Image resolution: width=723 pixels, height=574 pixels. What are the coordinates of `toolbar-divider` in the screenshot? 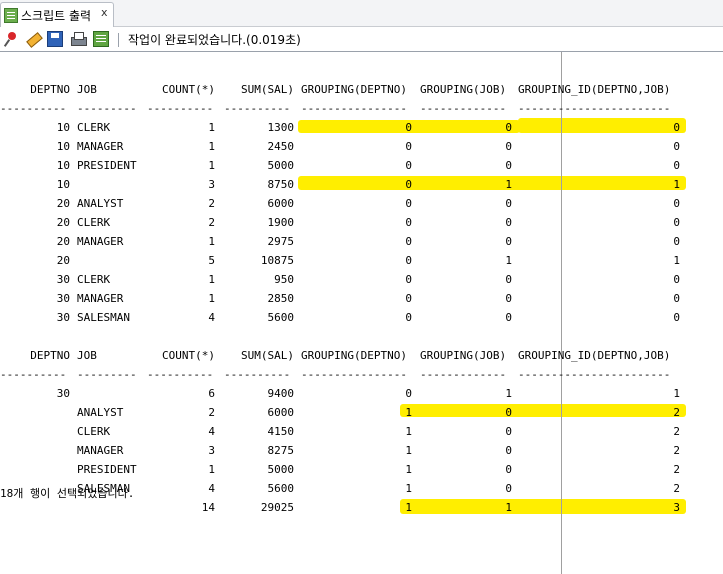 It's located at (118, 40).